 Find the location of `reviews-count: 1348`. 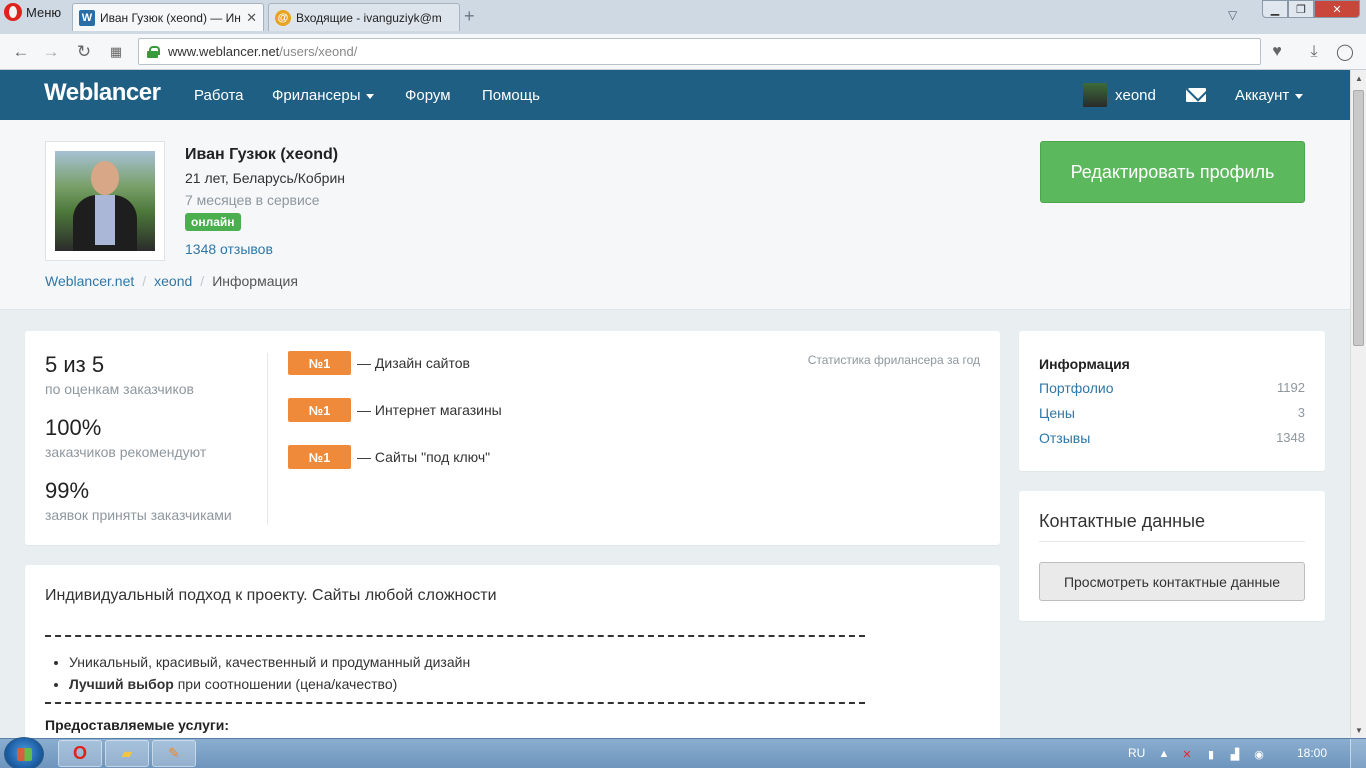

reviews-count: 1348 is located at coordinates (1290, 437).